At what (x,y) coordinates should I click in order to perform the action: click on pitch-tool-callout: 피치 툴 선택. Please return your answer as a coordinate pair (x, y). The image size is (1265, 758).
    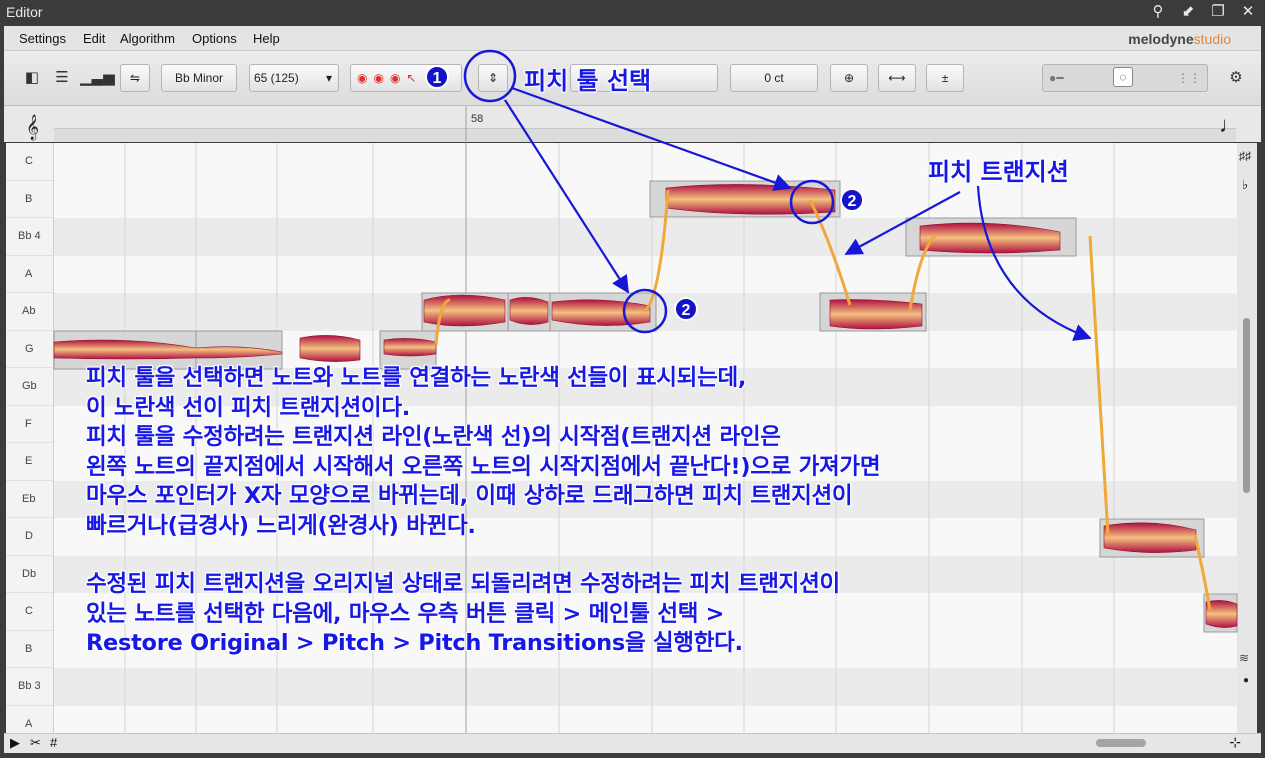
    Looking at the image, I should click on (588, 81).